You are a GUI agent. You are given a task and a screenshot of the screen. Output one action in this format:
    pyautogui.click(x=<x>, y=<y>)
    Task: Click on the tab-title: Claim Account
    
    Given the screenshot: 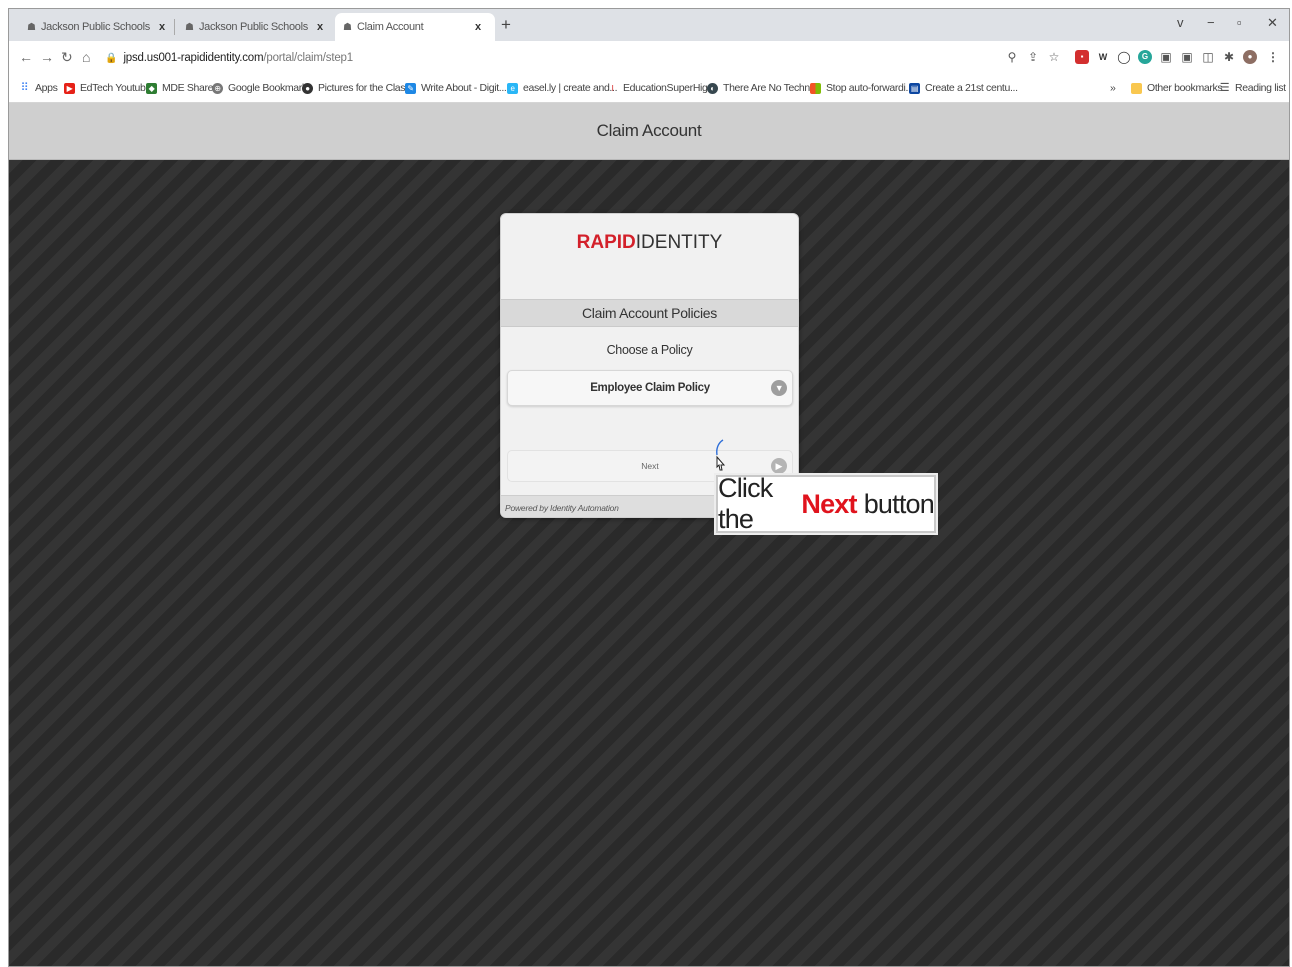 What is the action you would take?
    pyautogui.click(x=390, y=27)
    